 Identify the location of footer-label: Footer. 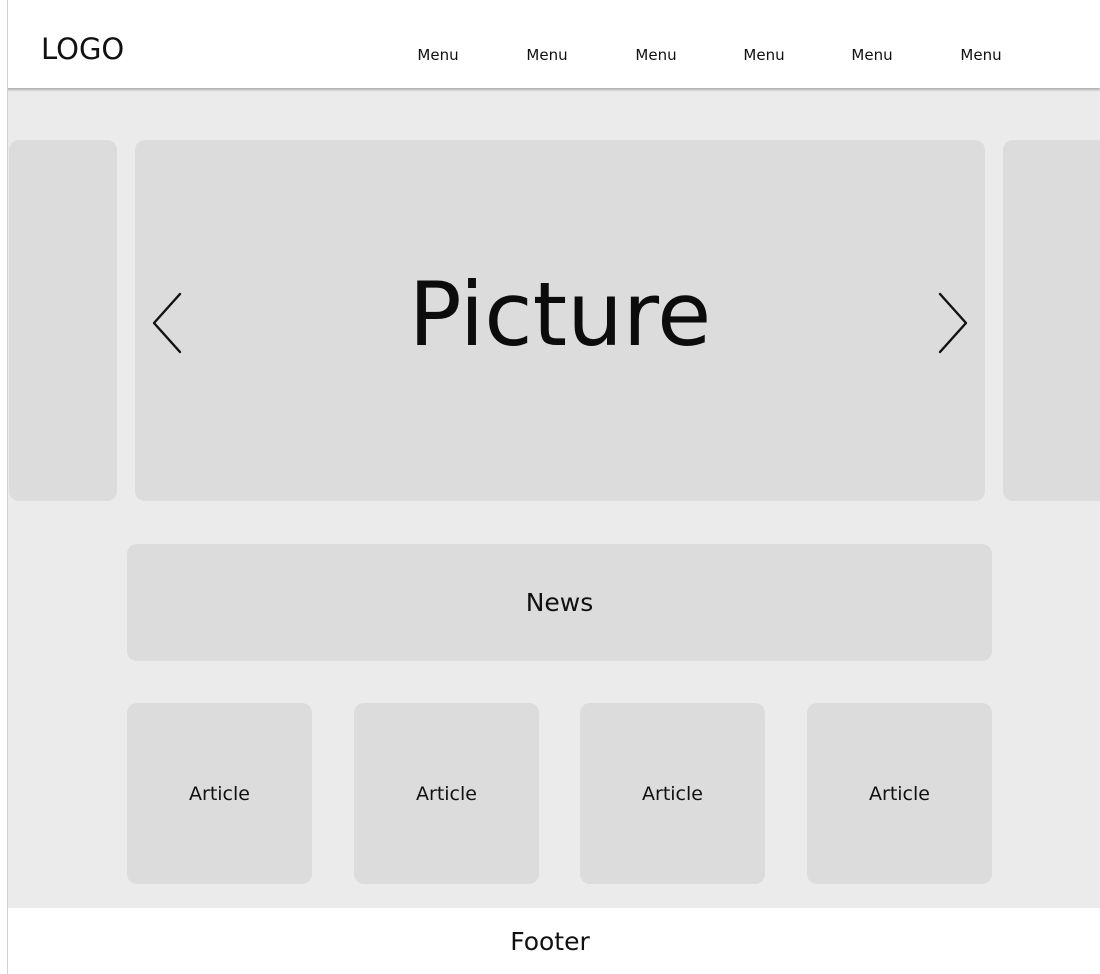
(550, 941).